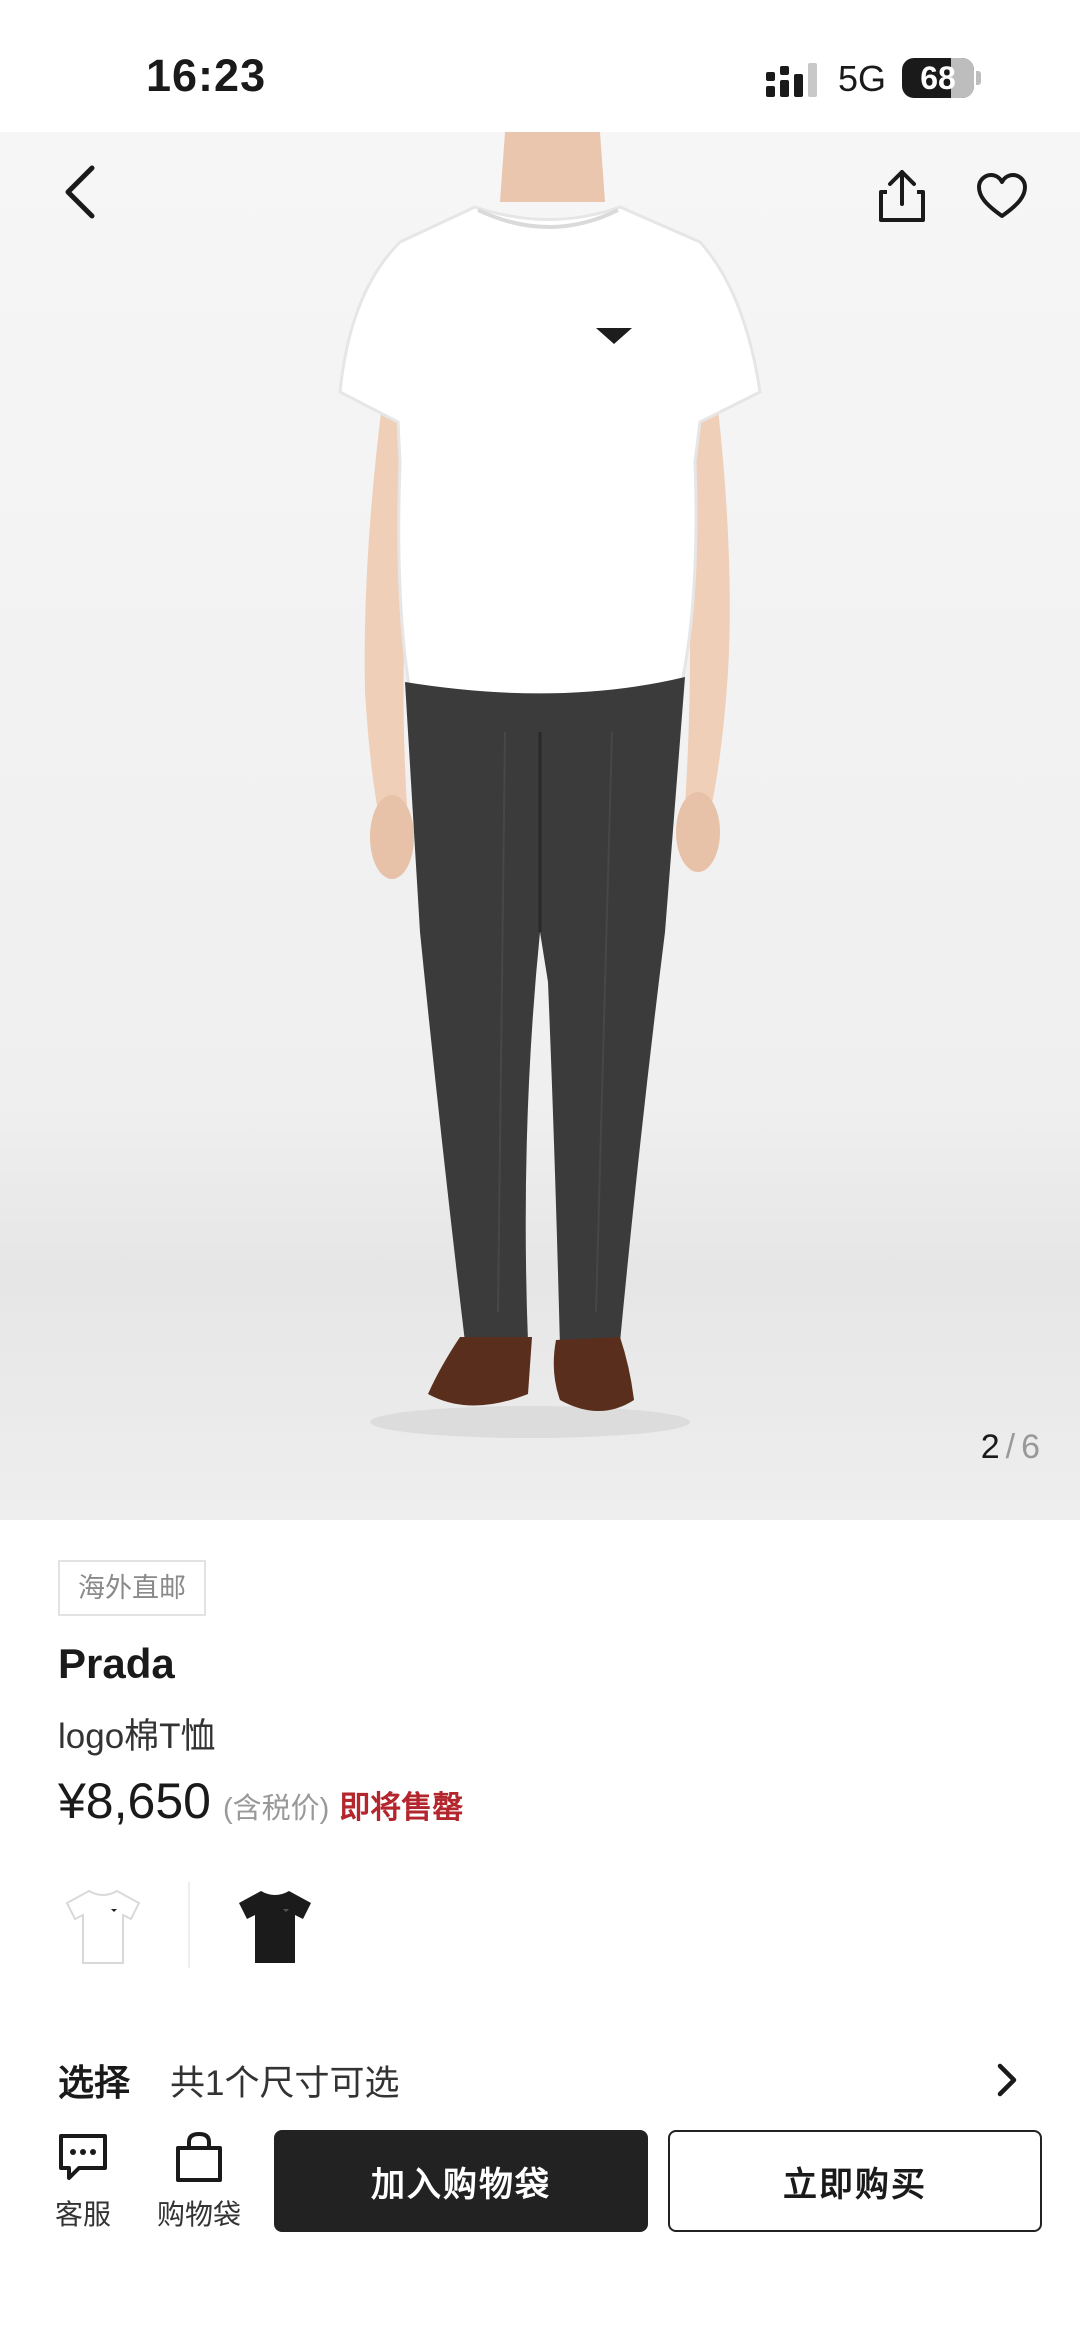 The width and height of the screenshot is (1080, 2347). What do you see at coordinates (978, 78) in the screenshot?
I see `battery-tip` at bounding box center [978, 78].